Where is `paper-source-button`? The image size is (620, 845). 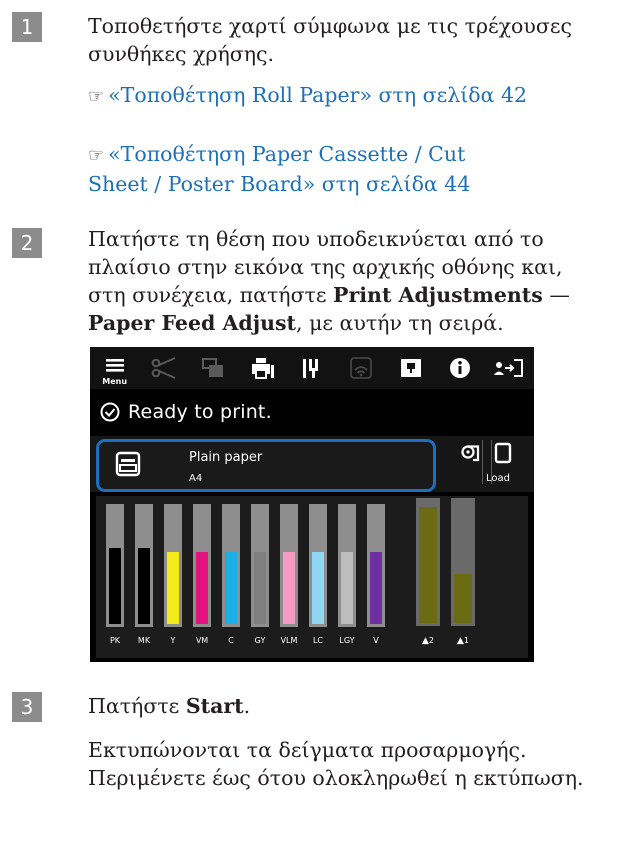
paper-source-button is located at coordinates (471, 456).